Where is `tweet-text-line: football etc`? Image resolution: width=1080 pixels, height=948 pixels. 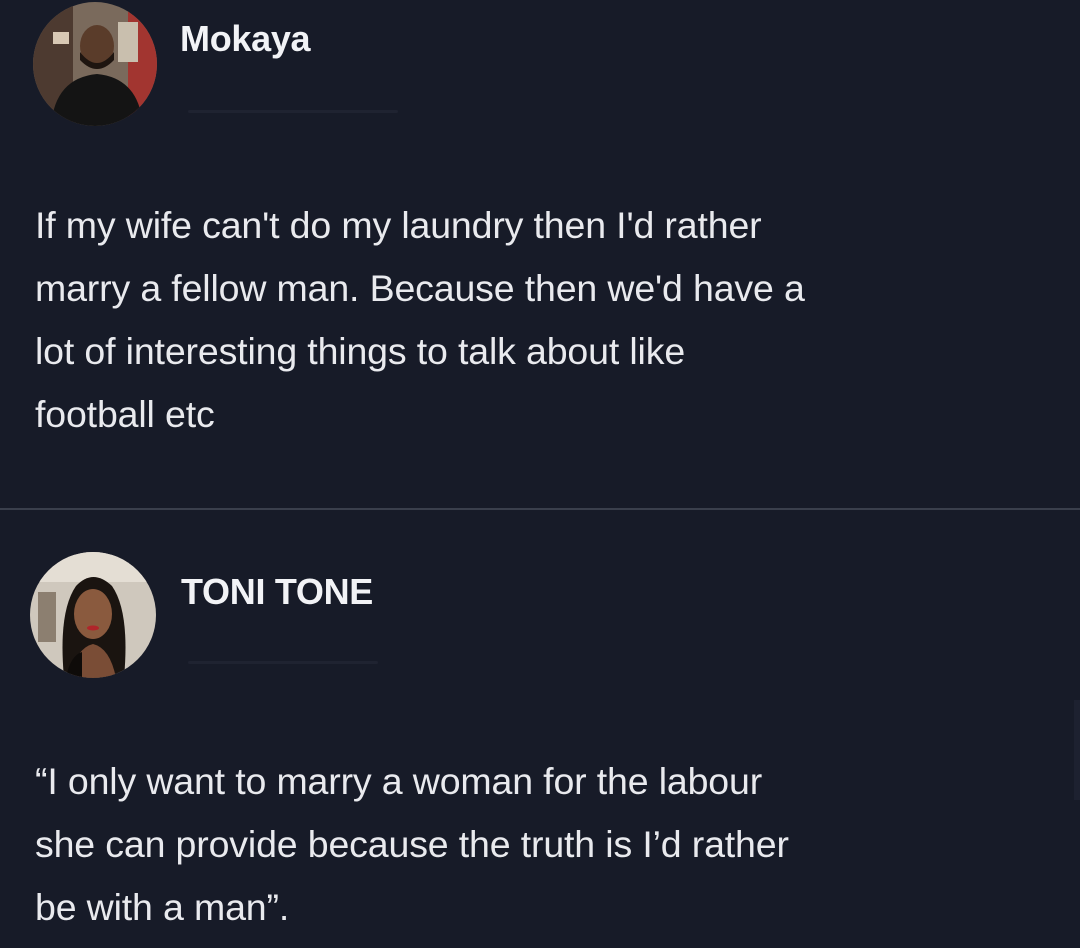
tweet-text-line: football etc is located at coordinates (125, 414).